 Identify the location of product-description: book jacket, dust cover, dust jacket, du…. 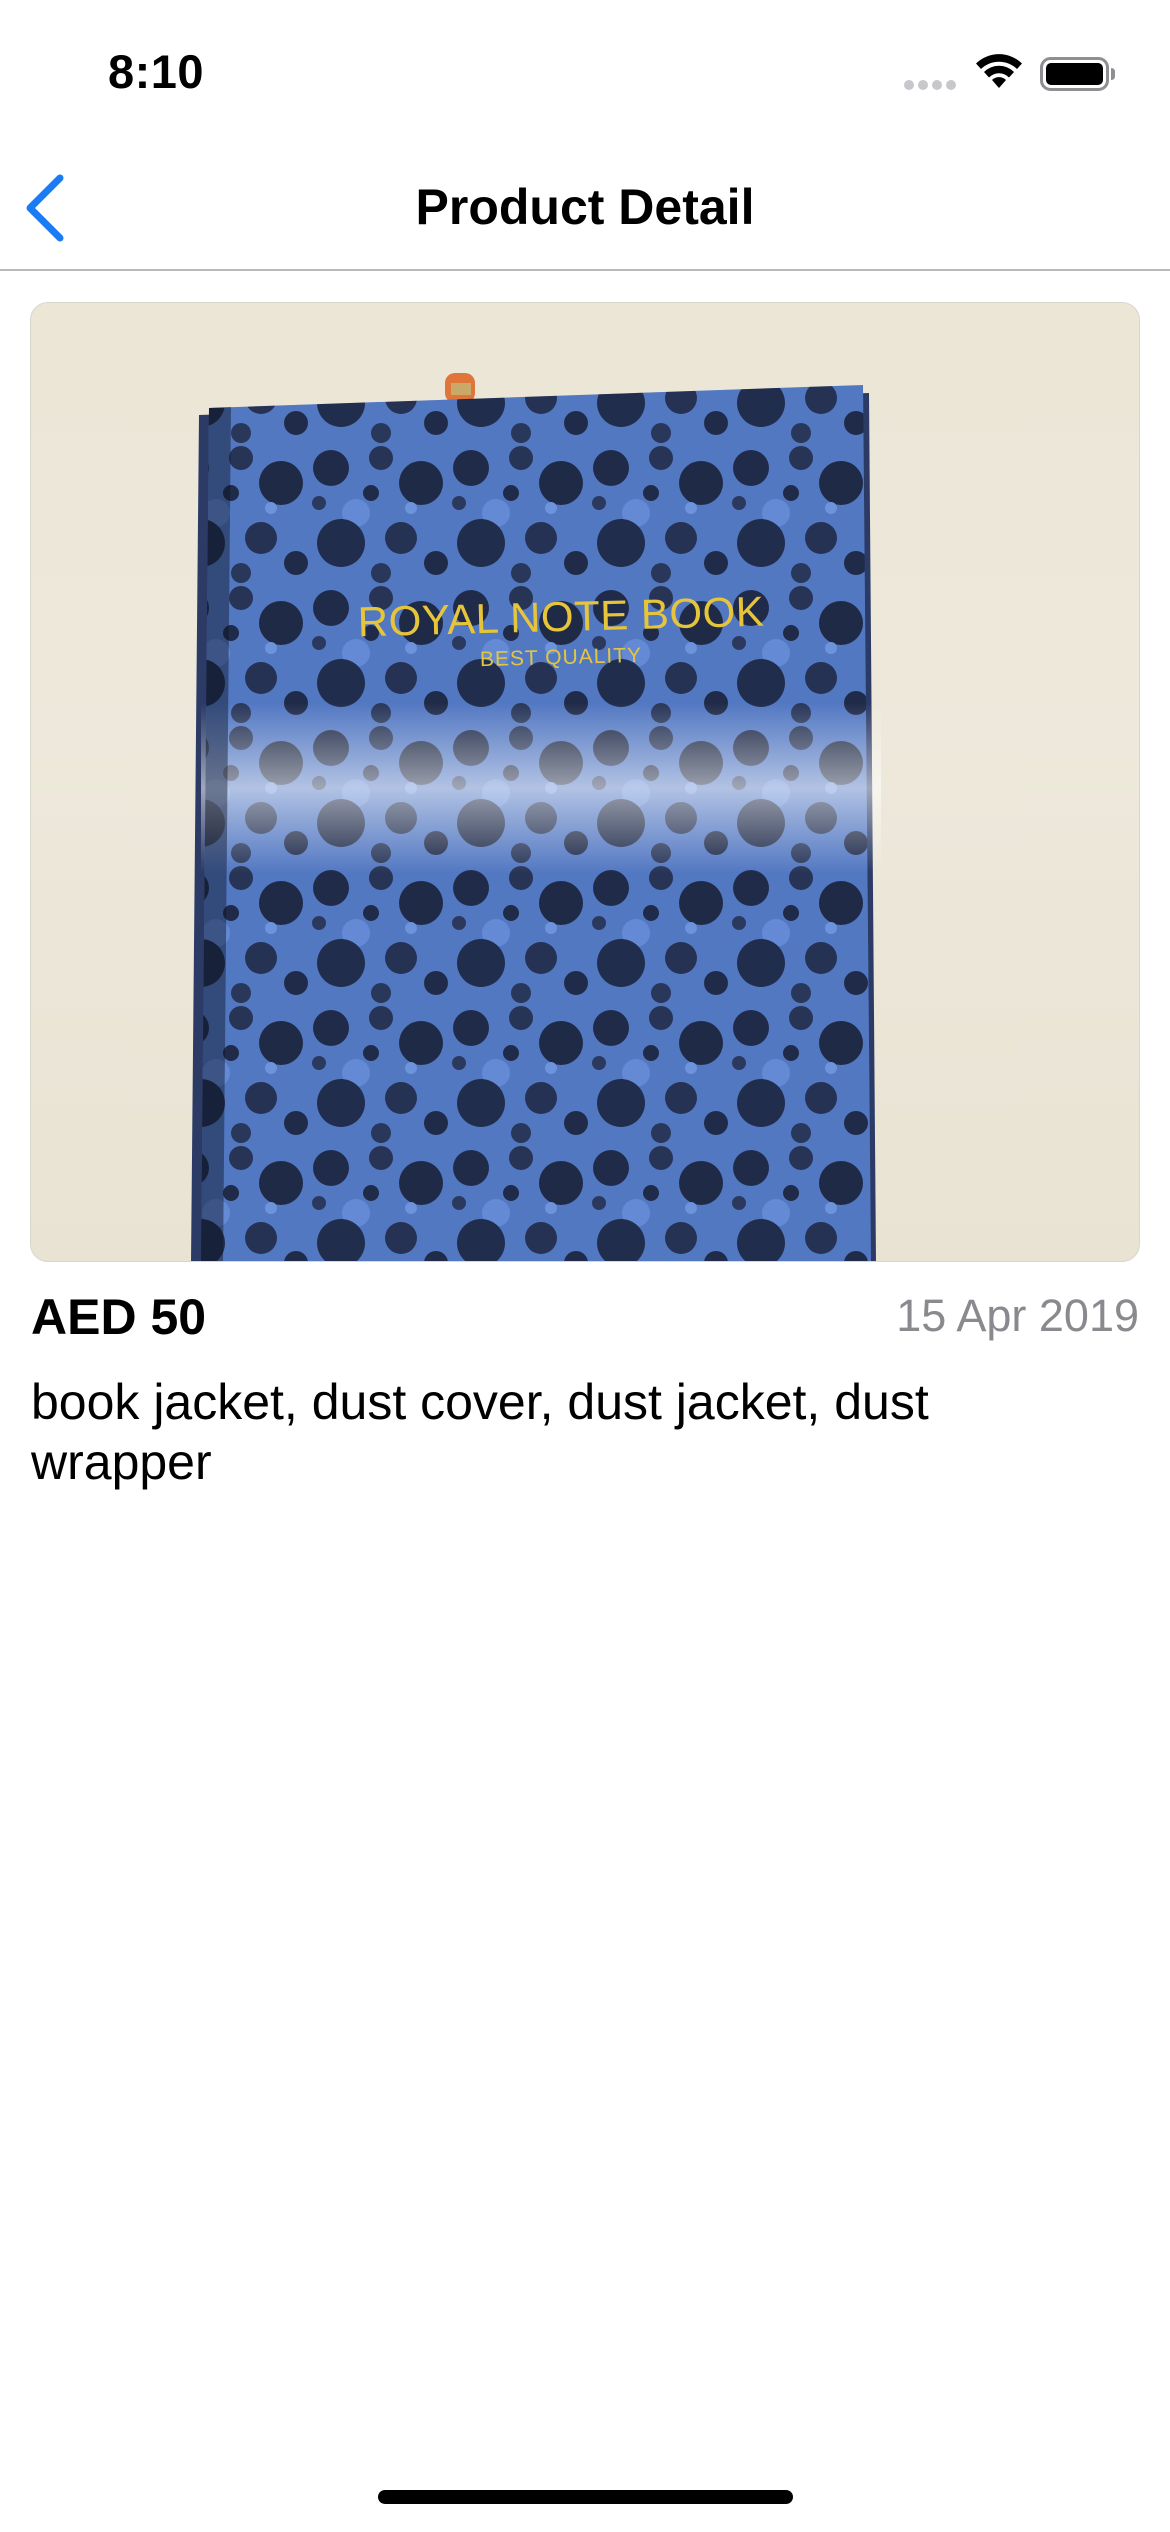
(480, 1432).